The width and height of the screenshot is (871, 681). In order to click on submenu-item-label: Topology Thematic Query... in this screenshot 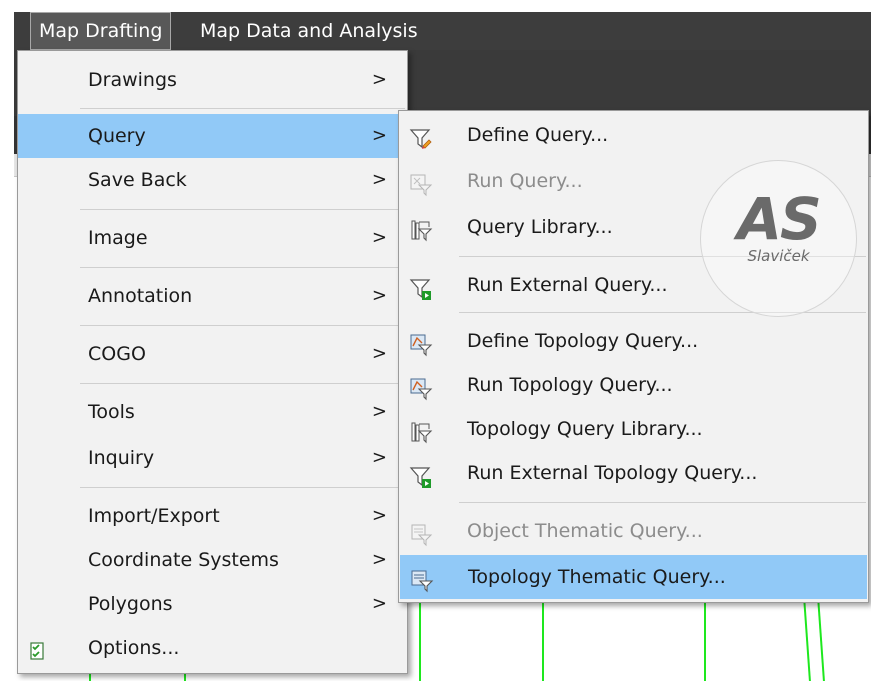, I will do `click(597, 577)`.